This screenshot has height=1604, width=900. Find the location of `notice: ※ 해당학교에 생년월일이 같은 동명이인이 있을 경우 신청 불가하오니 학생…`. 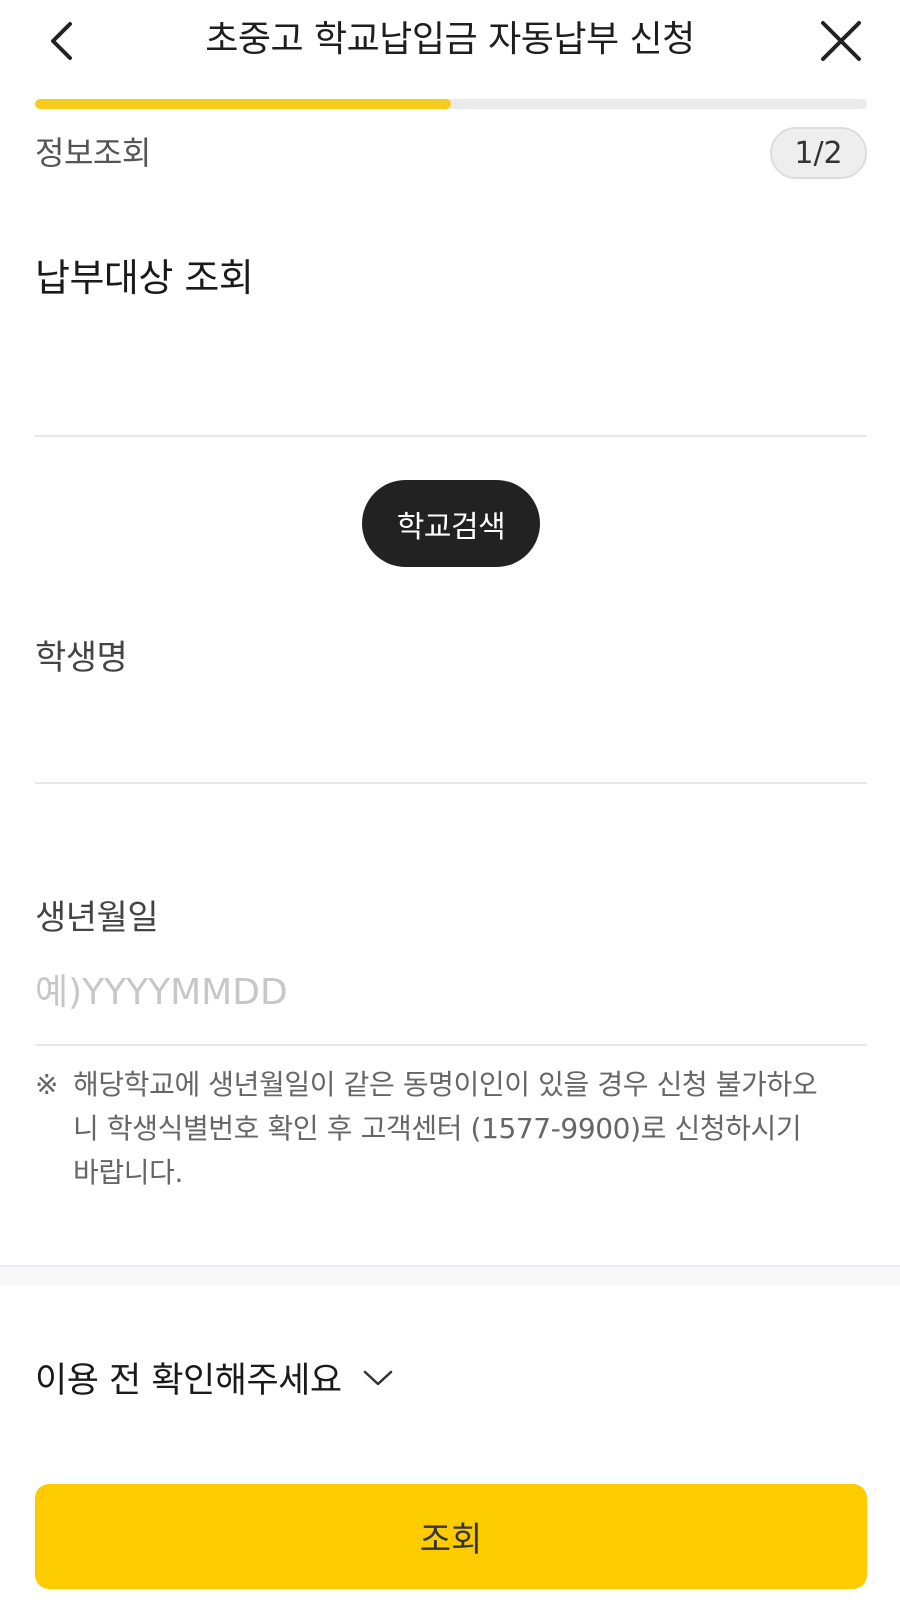

notice: ※ 해당학교에 생년월일이 같은 동명이인이 있을 경우 신청 불가하오니 학생… is located at coordinates (435, 1129).